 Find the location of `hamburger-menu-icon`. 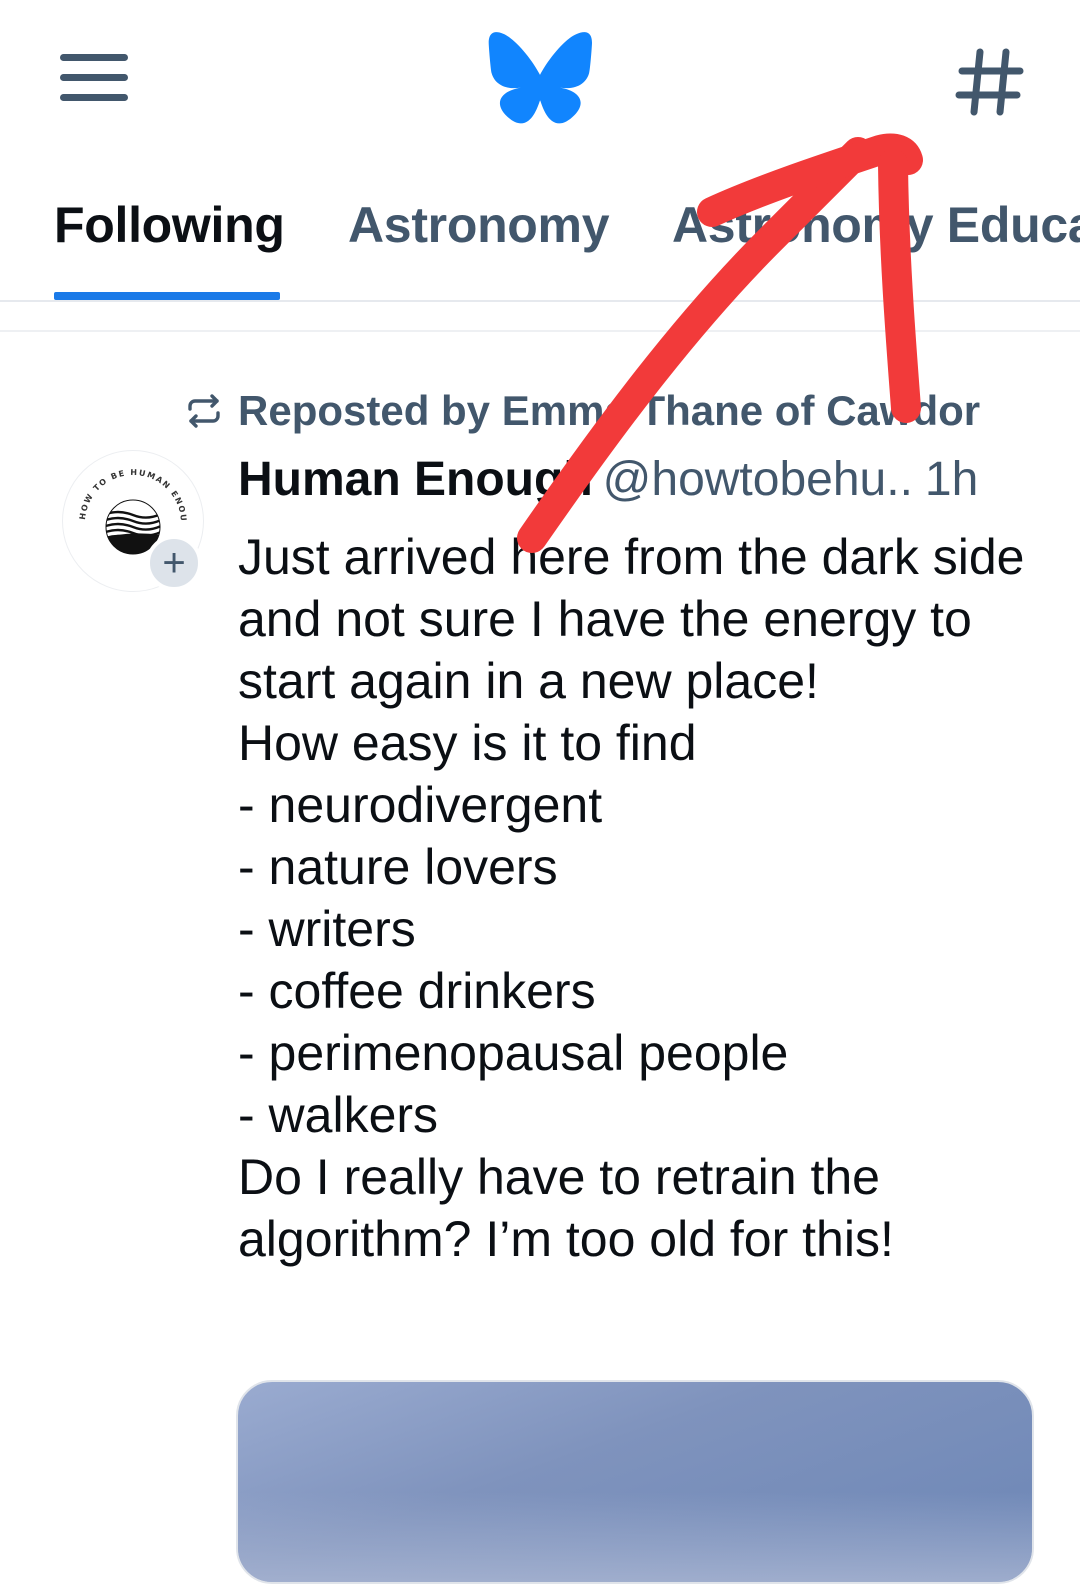

hamburger-menu-icon is located at coordinates (94, 78).